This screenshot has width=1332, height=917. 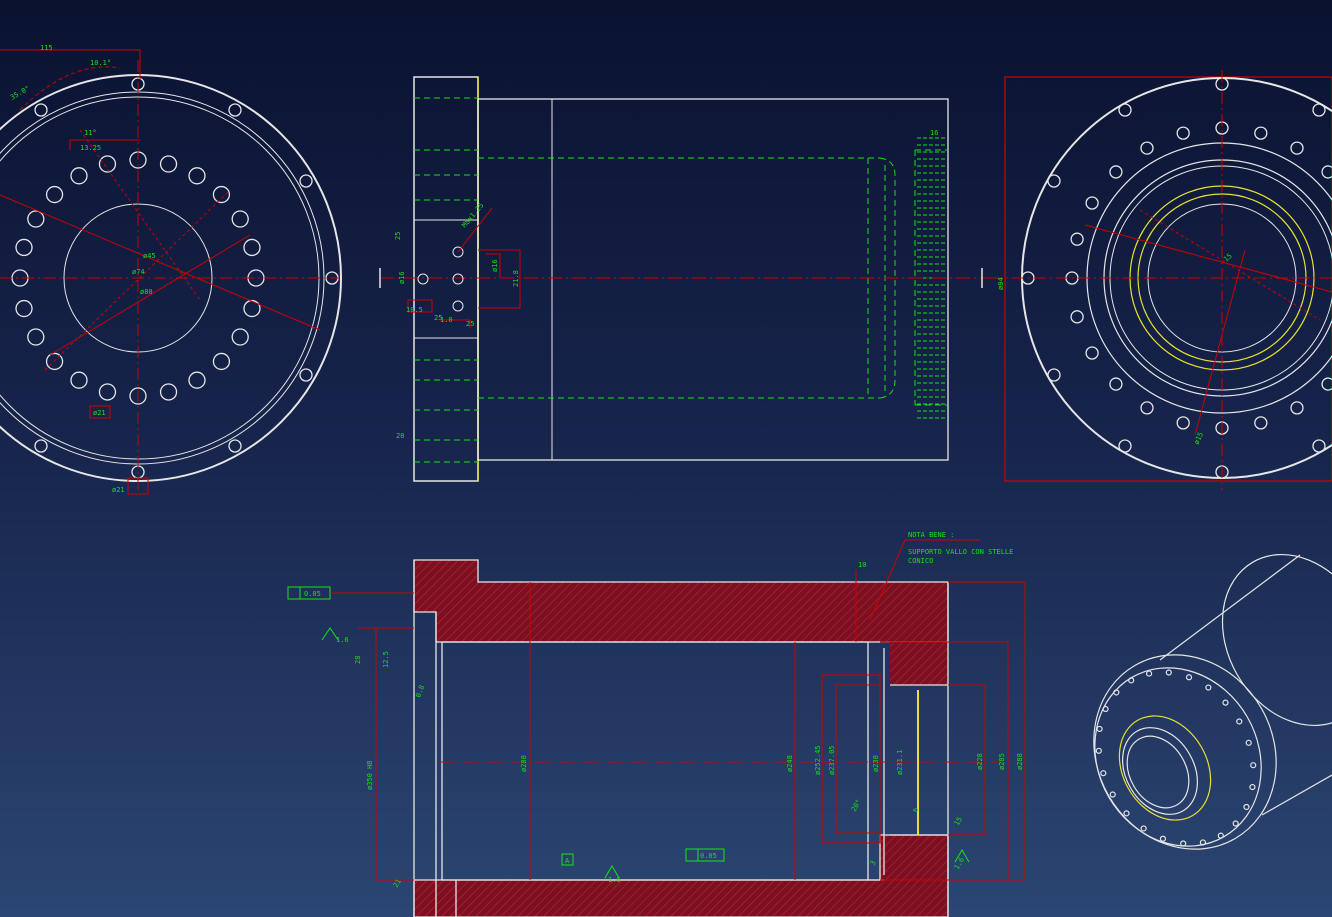 What do you see at coordinates (708, 856) in the screenshot?
I see `tolerance-frame-label-2: 0.05` at bounding box center [708, 856].